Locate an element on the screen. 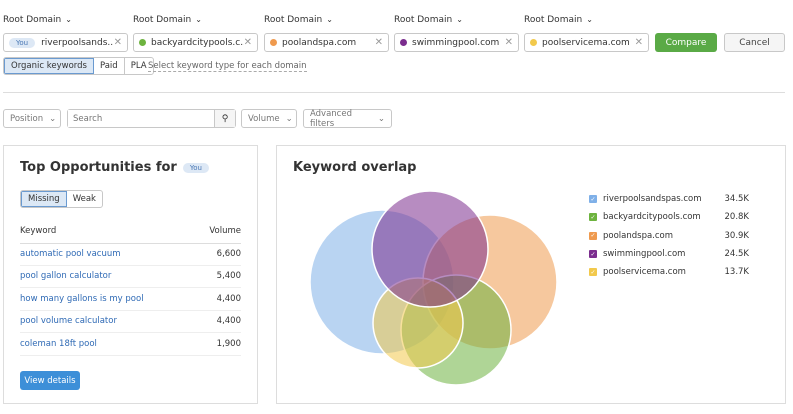 This screenshot has width=793, height=414. divider is located at coordinates (394, 92).